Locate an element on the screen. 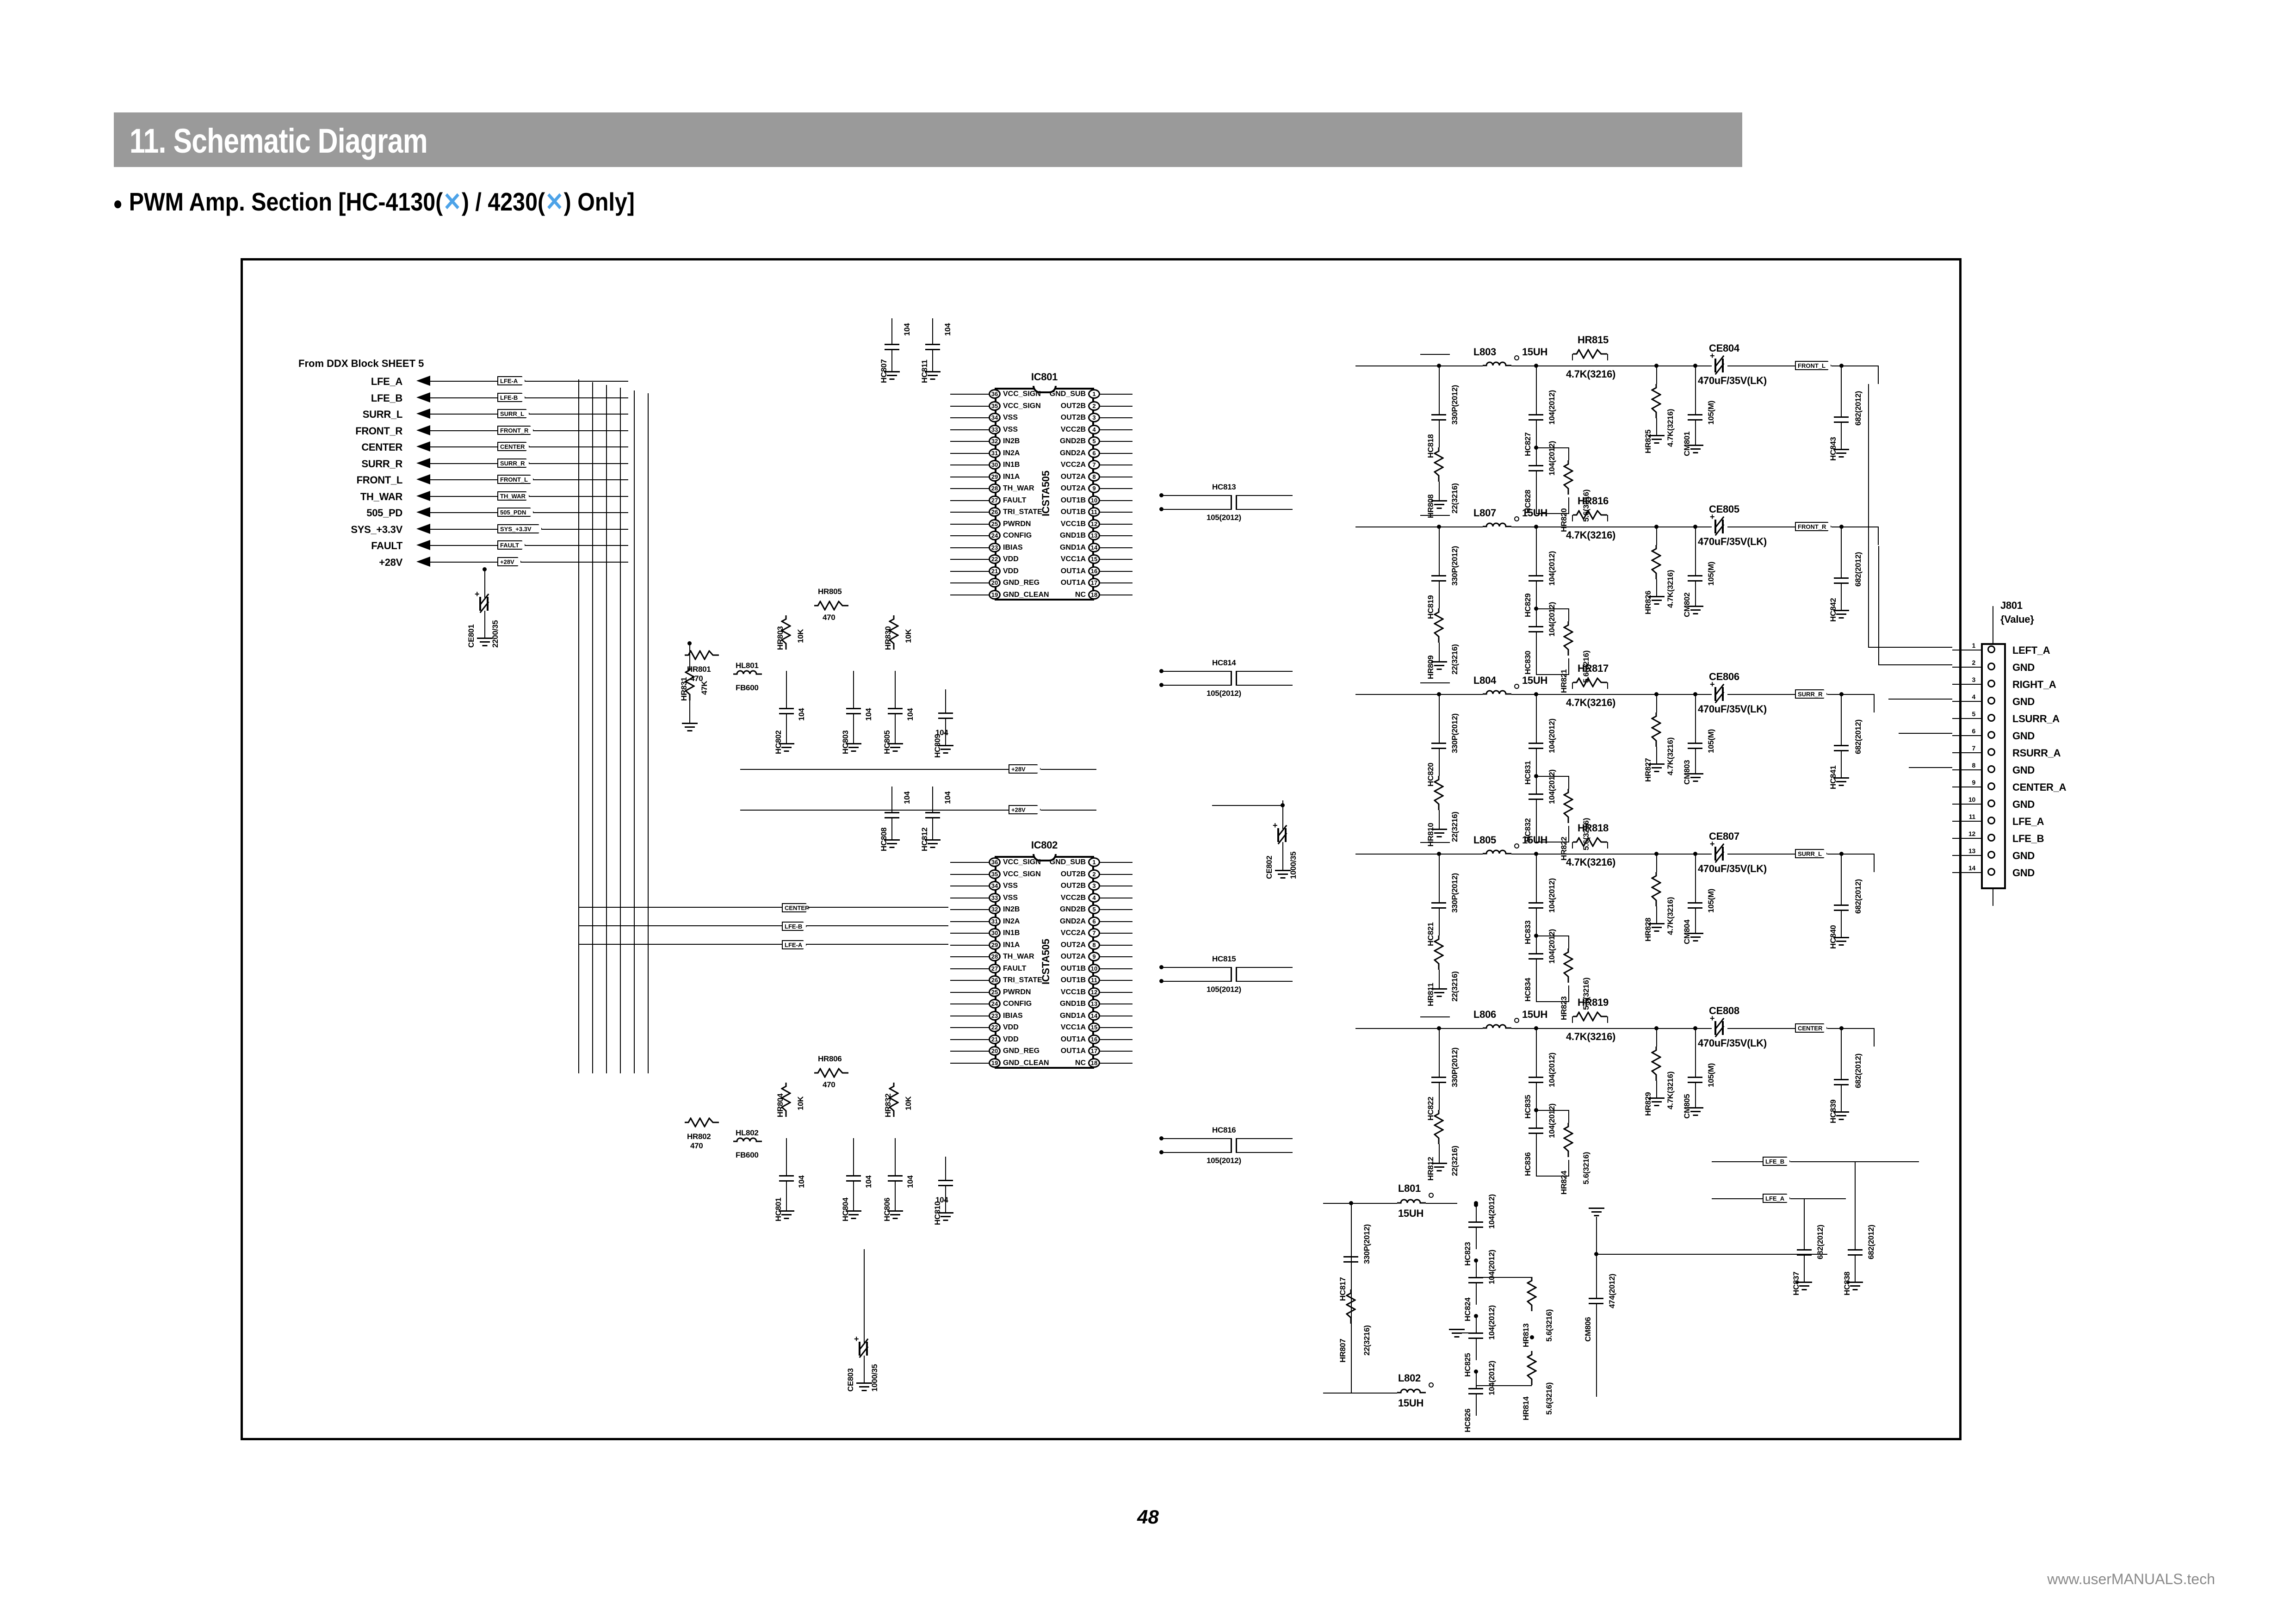  ic-pin-ic801-2: 2 is located at coordinates (1094, 406).